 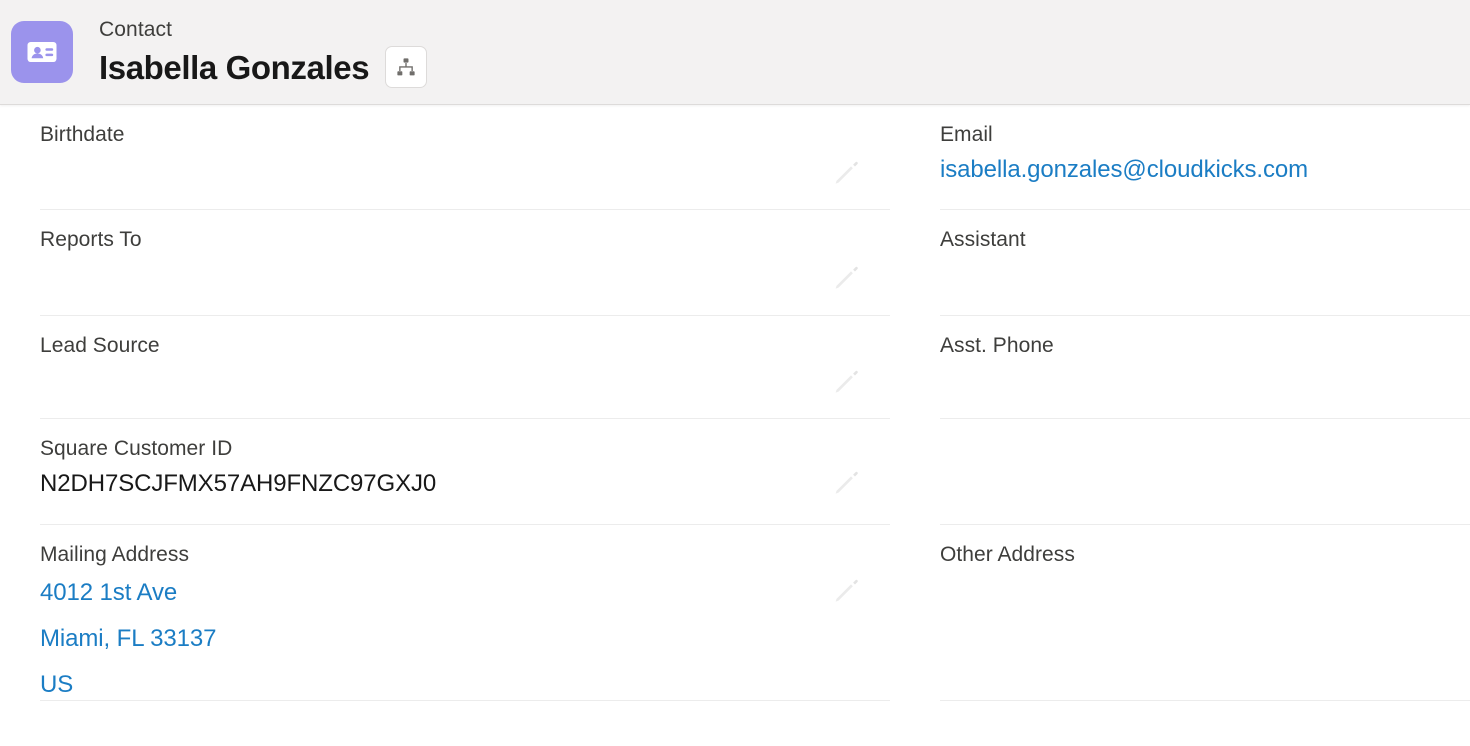 What do you see at coordinates (1205, 472) in the screenshot?
I see `field-blank-spacer` at bounding box center [1205, 472].